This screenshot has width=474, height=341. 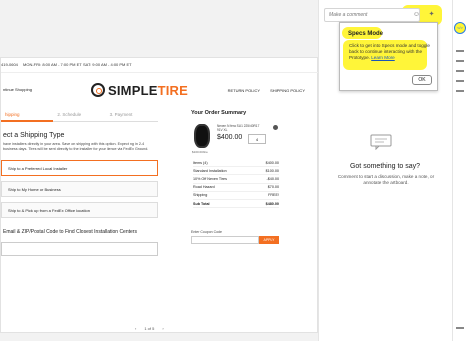 I want to click on product-name: Nexen N fera SU1 225/40R17 91V XL, so click(x=238, y=128).